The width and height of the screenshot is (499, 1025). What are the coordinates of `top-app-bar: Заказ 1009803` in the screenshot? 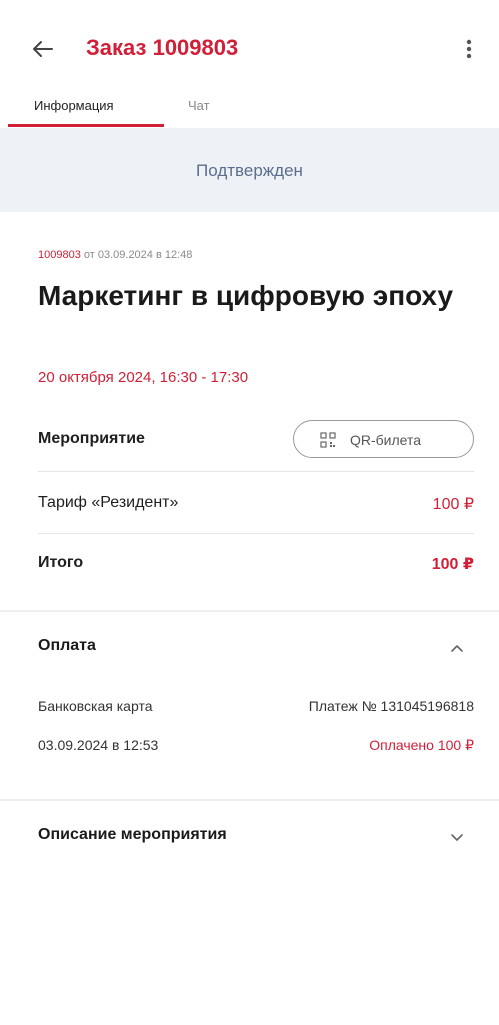 It's located at (249, 44).